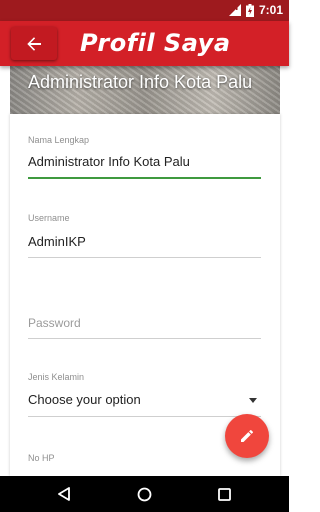  What do you see at coordinates (59, 140) in the screenshot?
I see `full-name-label: Nama Lengkap` at bounding box center [59, 140].